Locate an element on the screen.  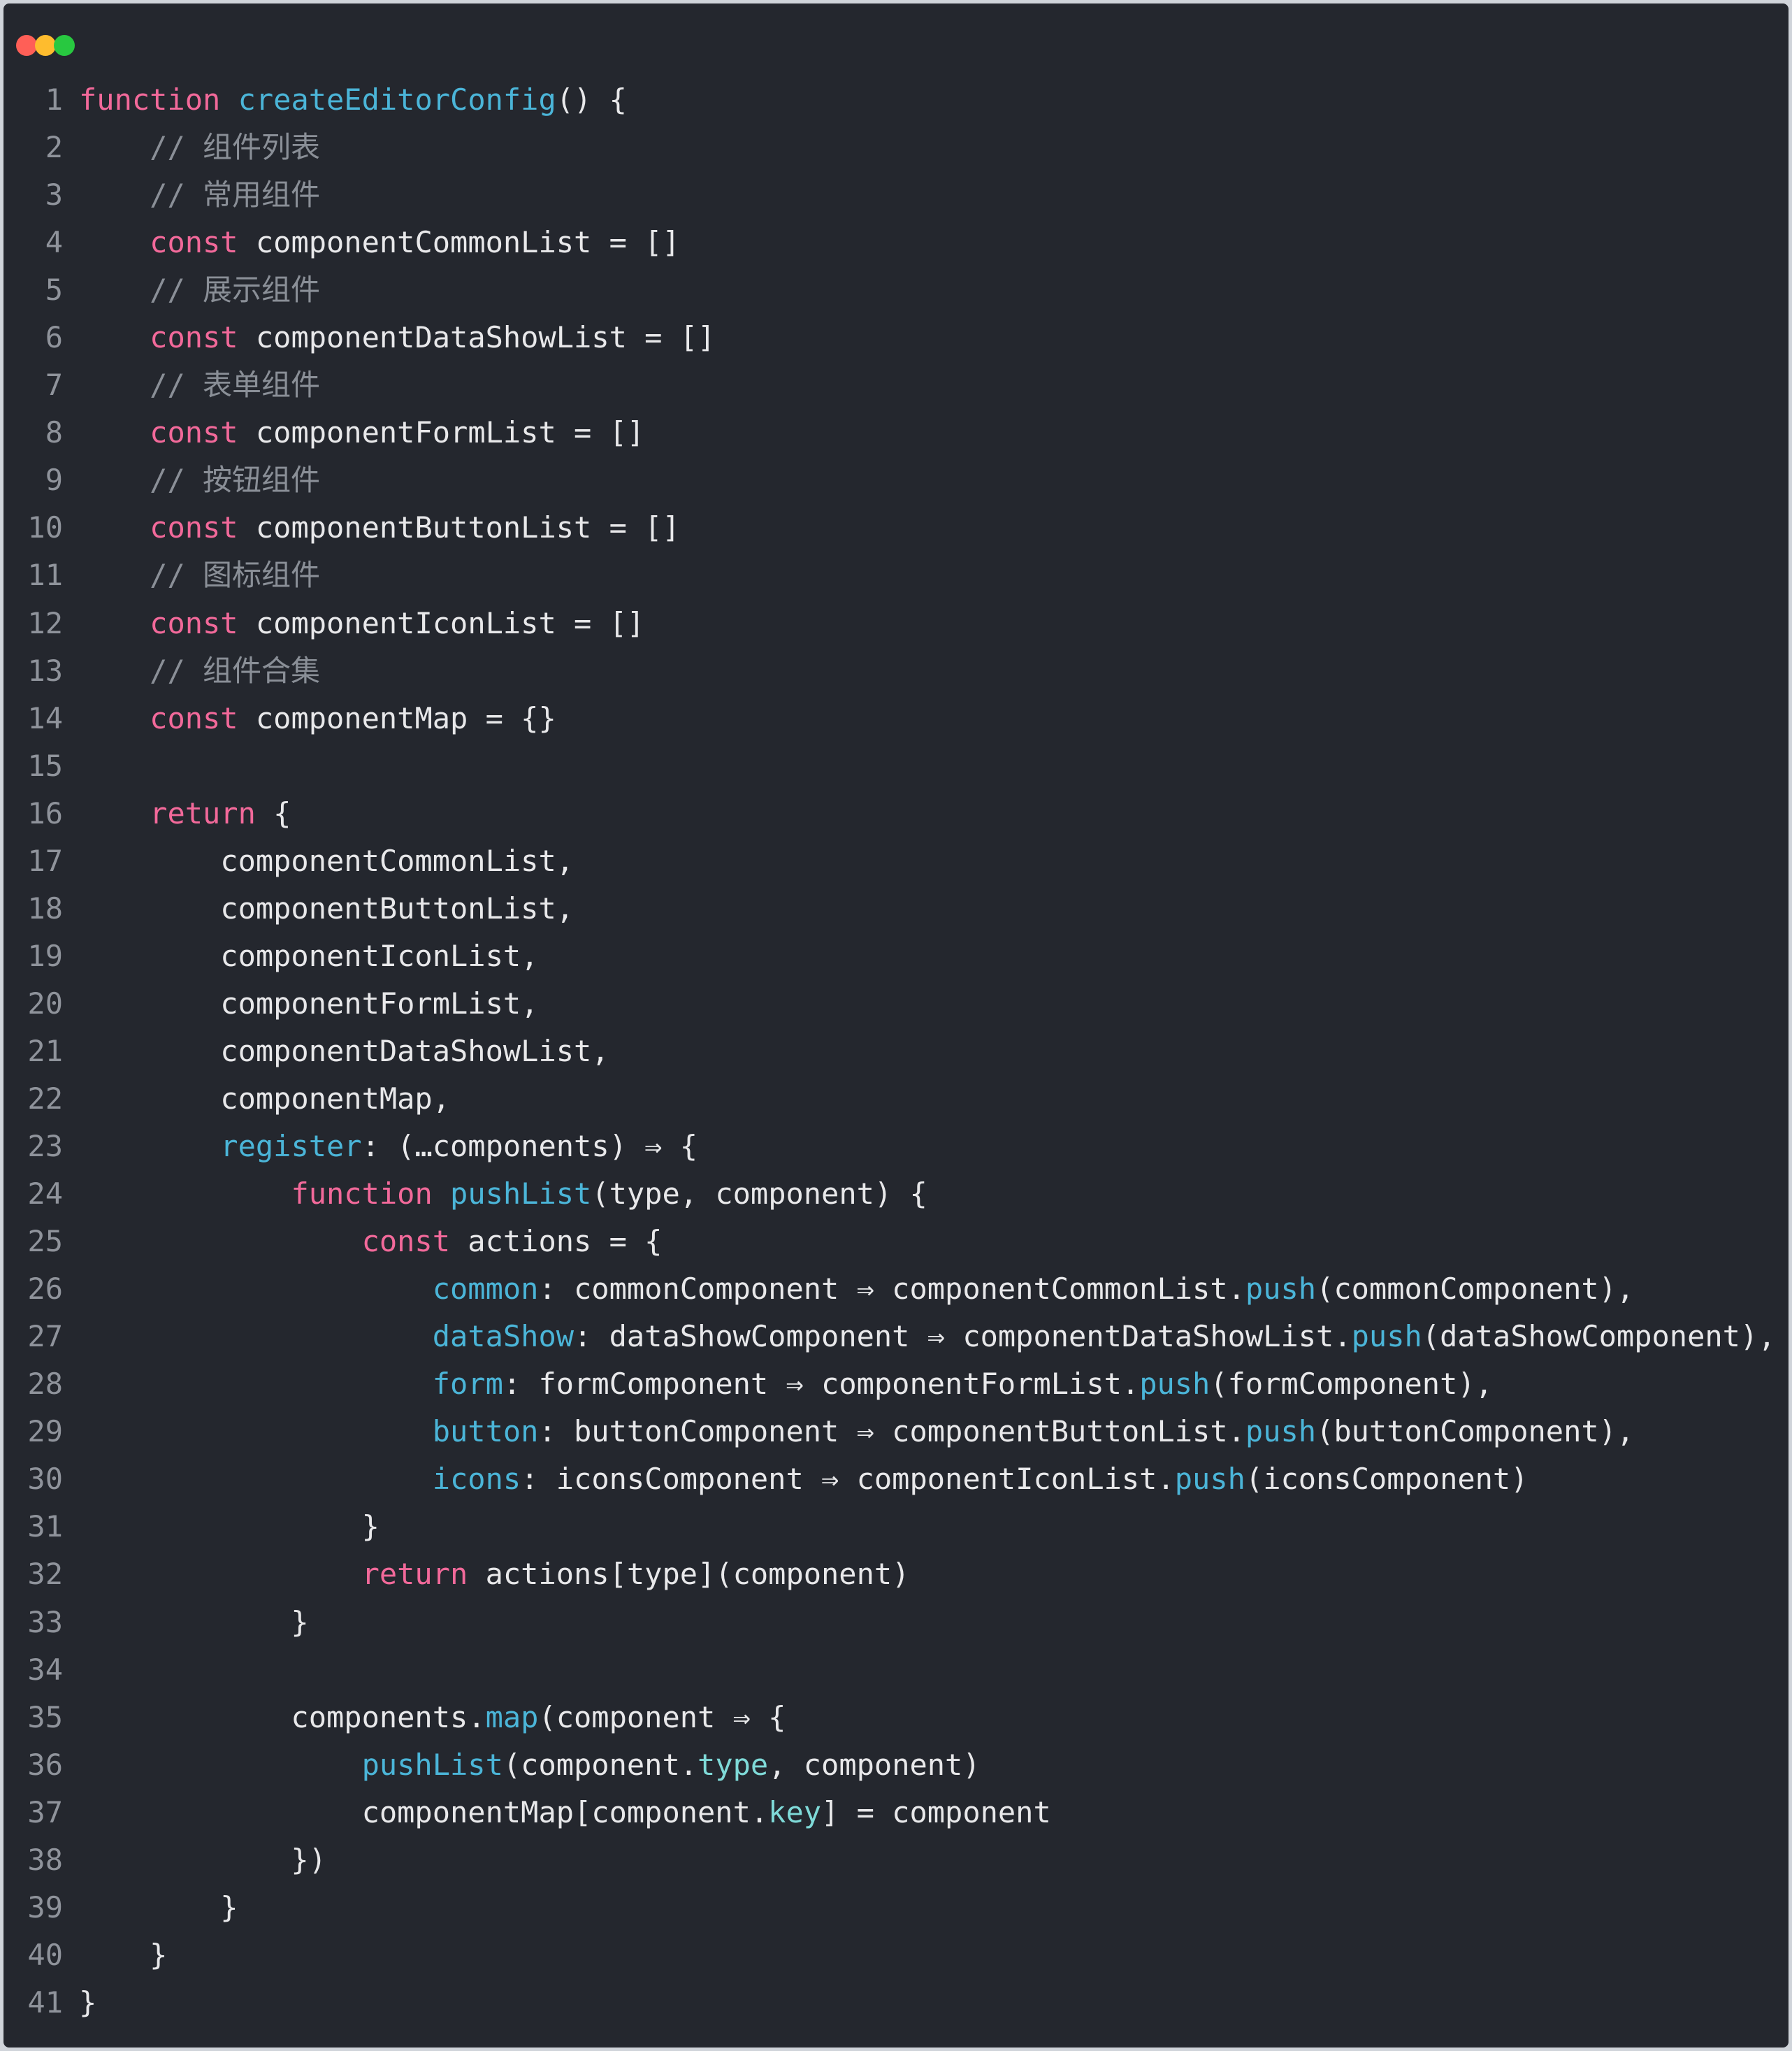
line-number: 41 is located at coordinates (45, 2002).